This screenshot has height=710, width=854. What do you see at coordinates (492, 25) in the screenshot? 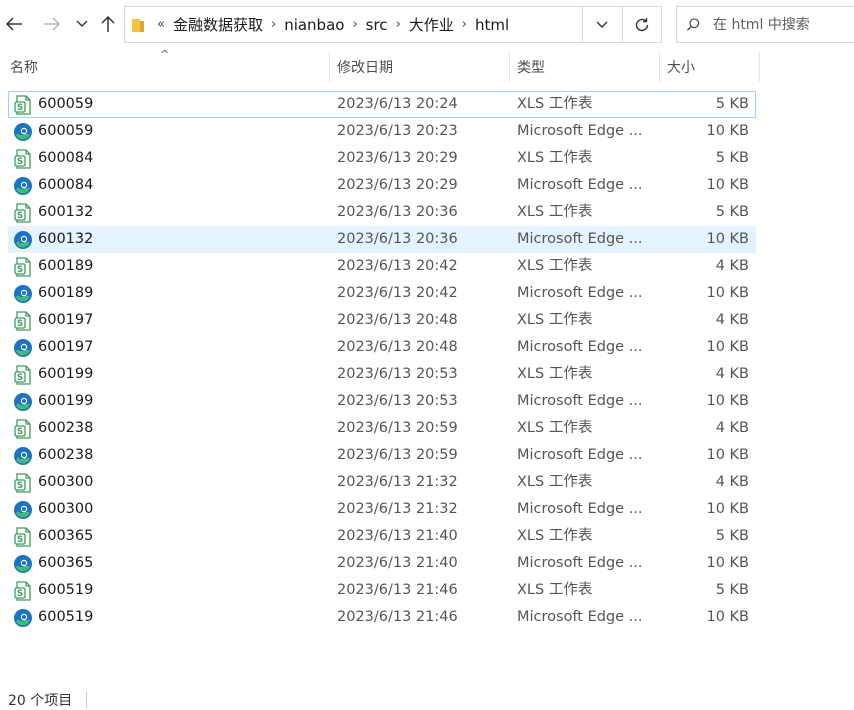
I see `breadcrumb-item: html` at bounding box center [492, 25].